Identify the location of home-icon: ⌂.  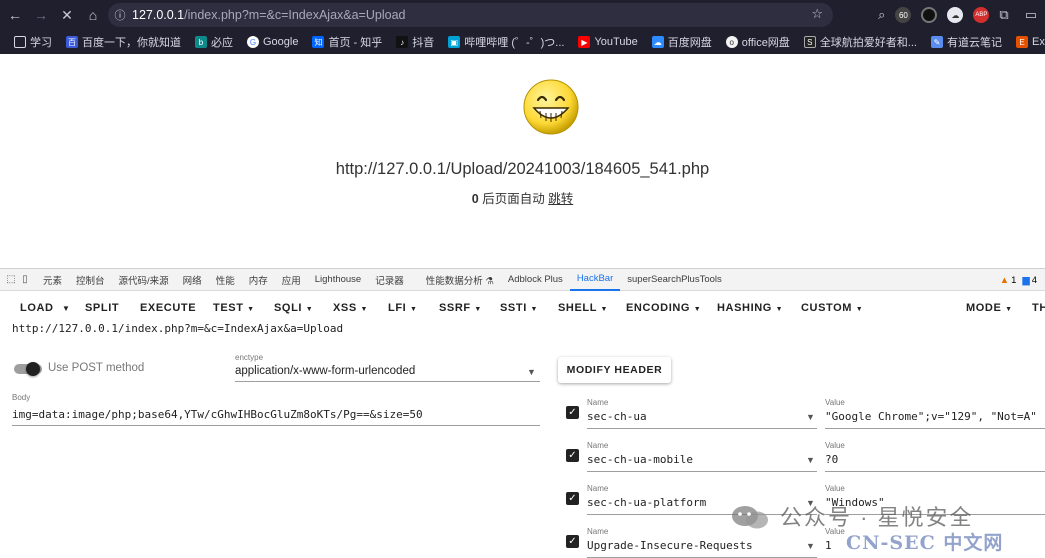
(93, 15).